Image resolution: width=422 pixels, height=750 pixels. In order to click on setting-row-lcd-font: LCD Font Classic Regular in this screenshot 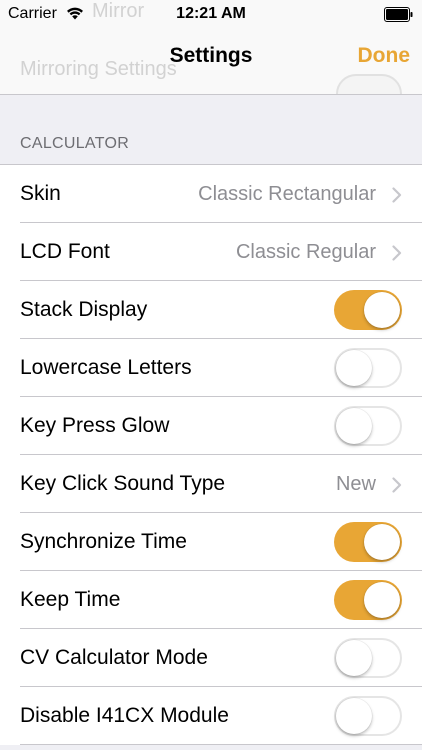, I will do `click(211, 252)`.